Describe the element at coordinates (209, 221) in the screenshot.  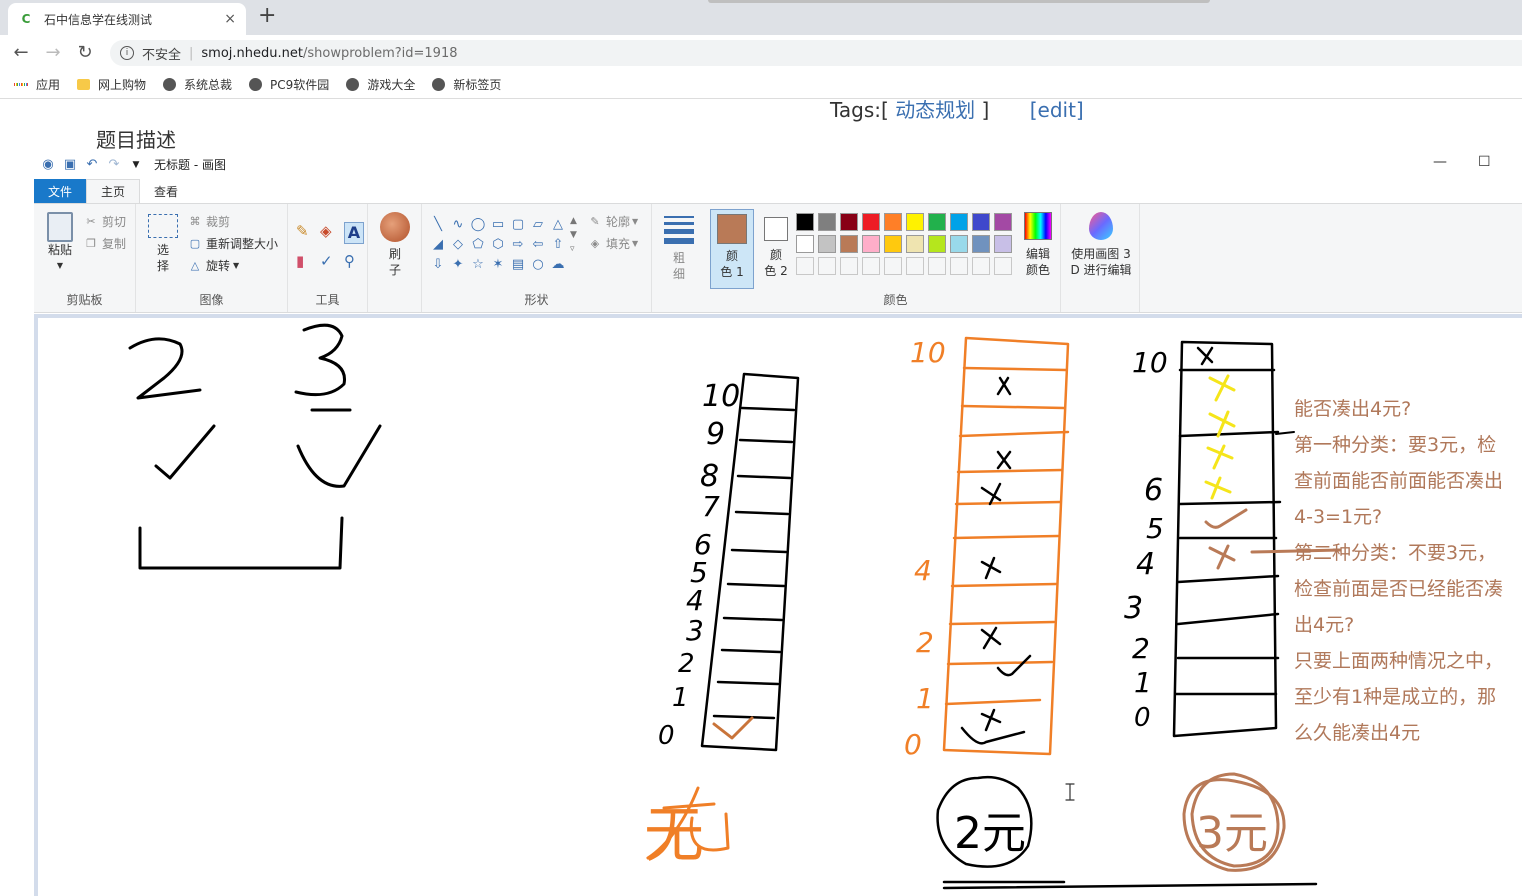
I see `crop-button: ⌘ 裁剪` at that location.